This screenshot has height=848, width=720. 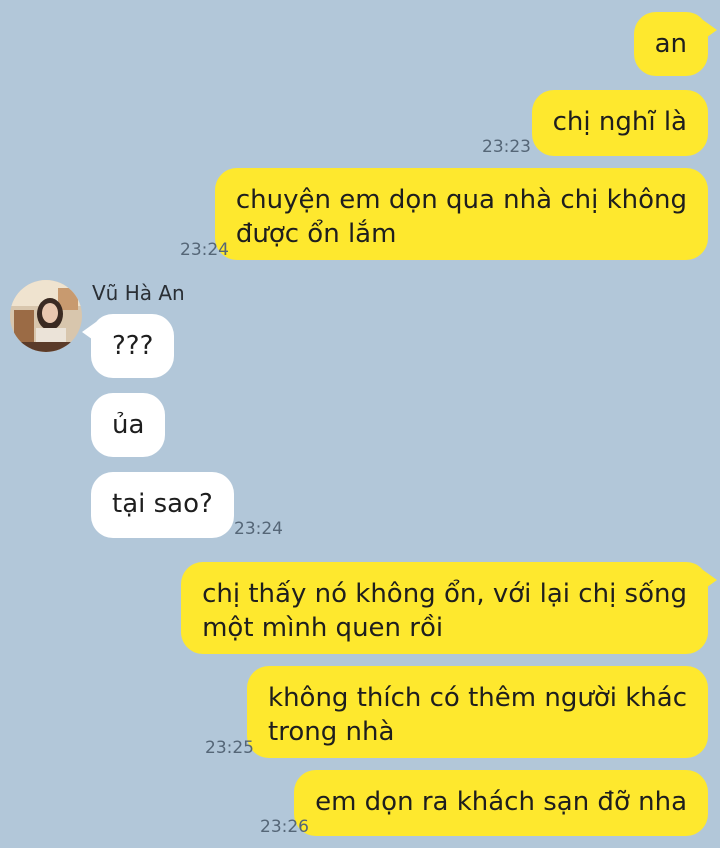 What do you see at coordinates (162, 505) in the screenshot?
I see `message-bubble-incoming: tại sao?` at bounding box center [162, 505].